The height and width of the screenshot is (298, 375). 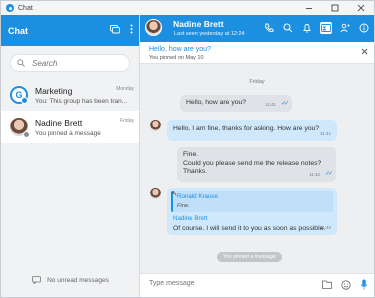 What do you see at coordinates (26, 134) in the screenshot?
I see `offline-status-icon` at bounding box center [26, 134].